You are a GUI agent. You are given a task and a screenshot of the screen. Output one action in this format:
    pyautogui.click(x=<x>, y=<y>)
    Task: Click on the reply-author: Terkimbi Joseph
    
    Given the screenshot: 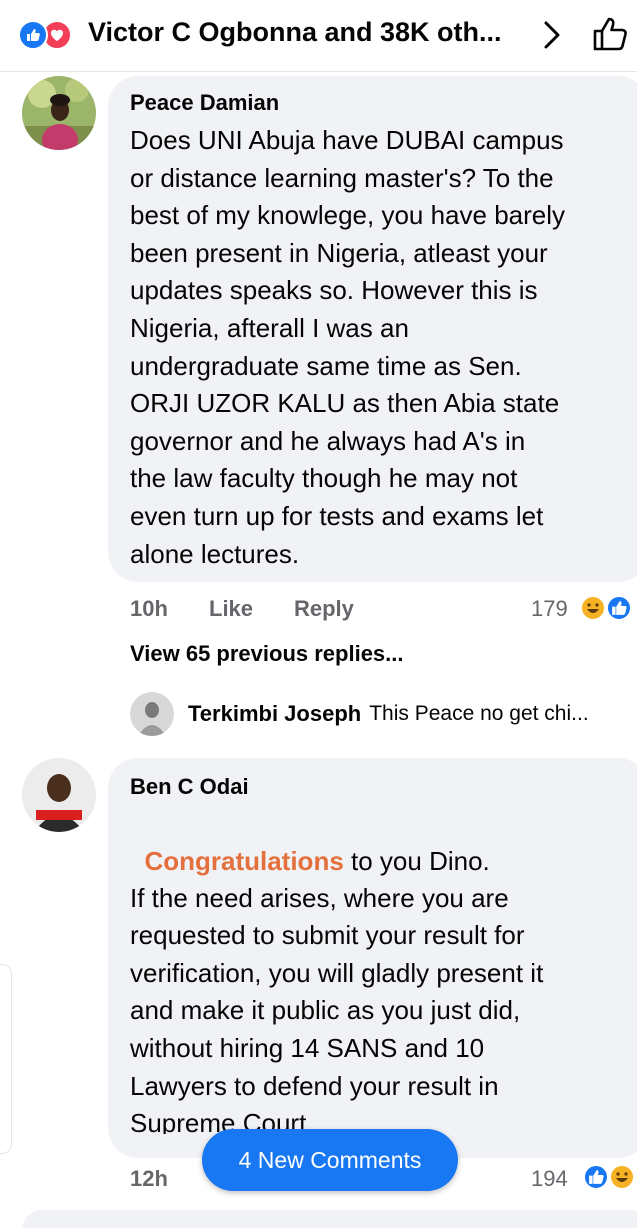 What is the action you would take?
    pyautogui.click(x=274, y=714)
    